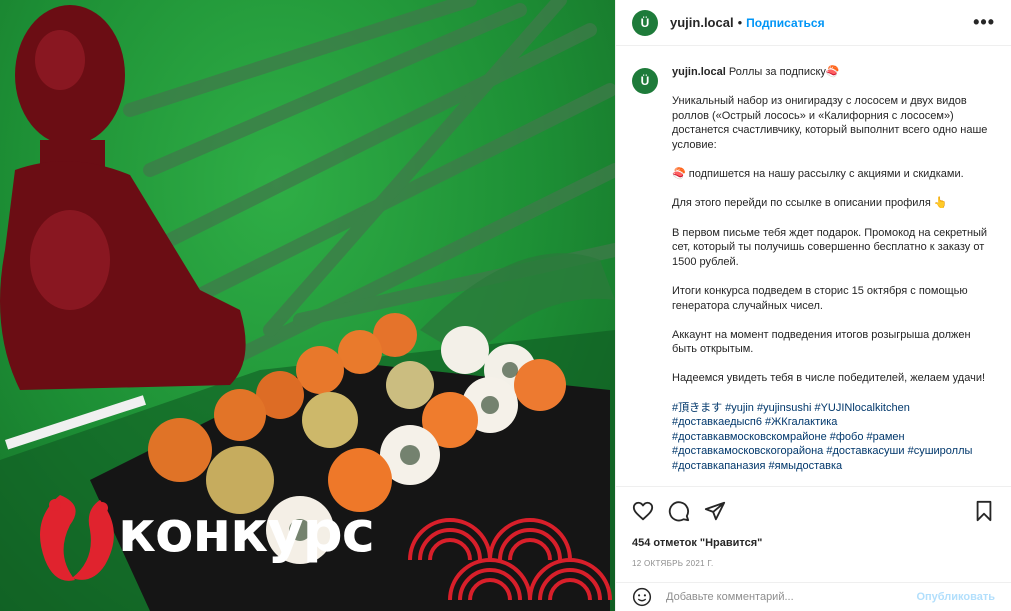 The height and width of the screenshot is (611, 1011). I want to click on comment-form: Опубликовать, so click(813, 596).